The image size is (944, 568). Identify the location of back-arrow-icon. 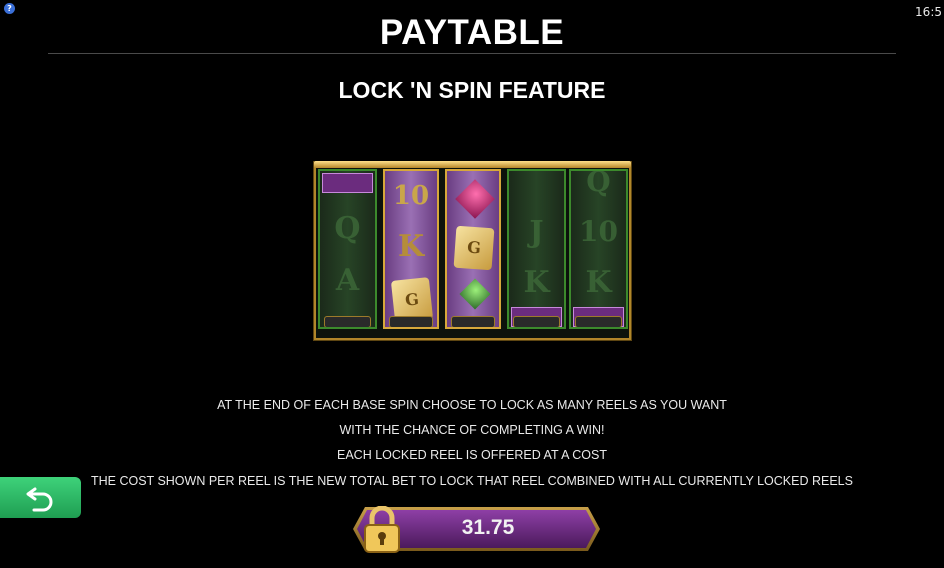
(39, 499).